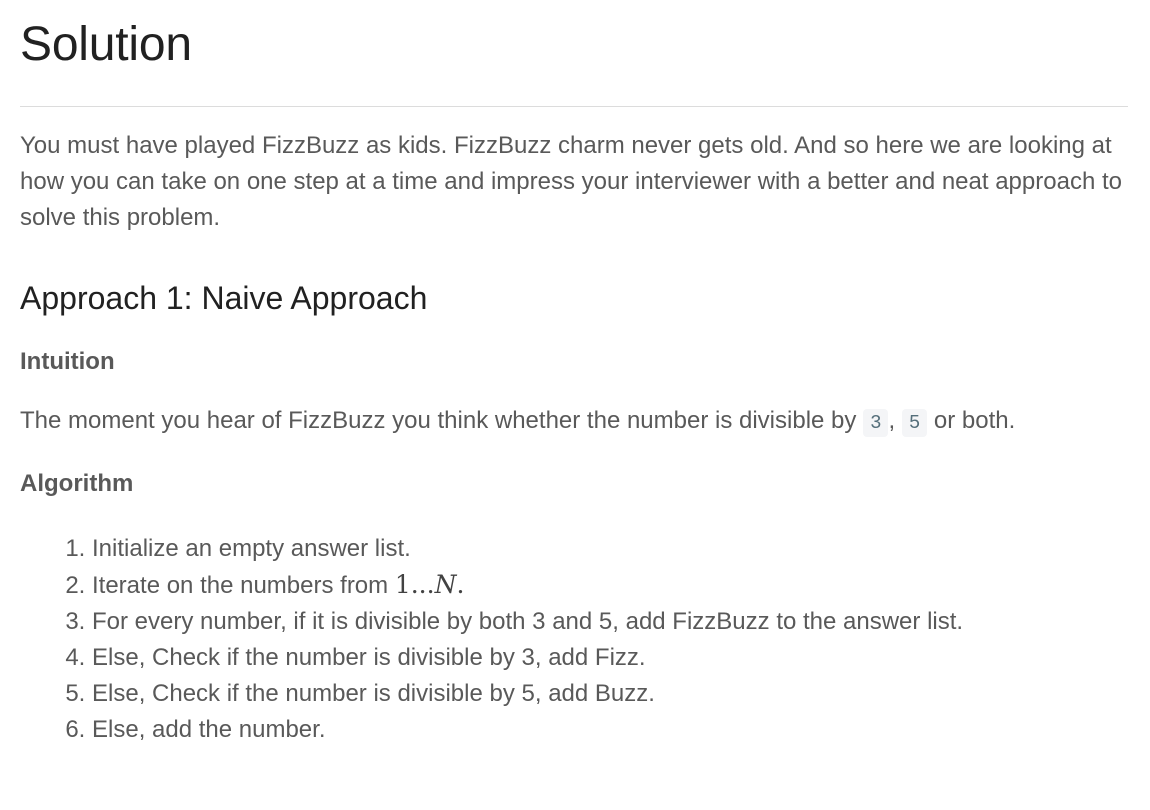  What do you see at coordinates (574, 106) in the screenshot?
I see `title-divider` at bounding box center [574, 106].